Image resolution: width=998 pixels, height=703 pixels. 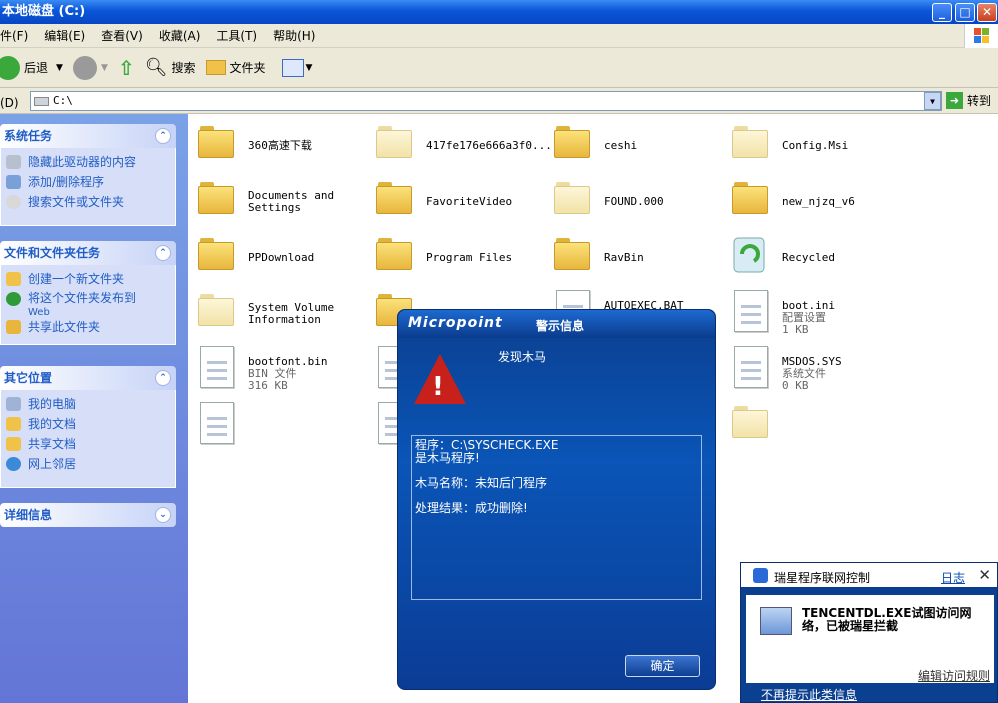 I want to click on windows-logo-icon, so click(x=981, y=36).